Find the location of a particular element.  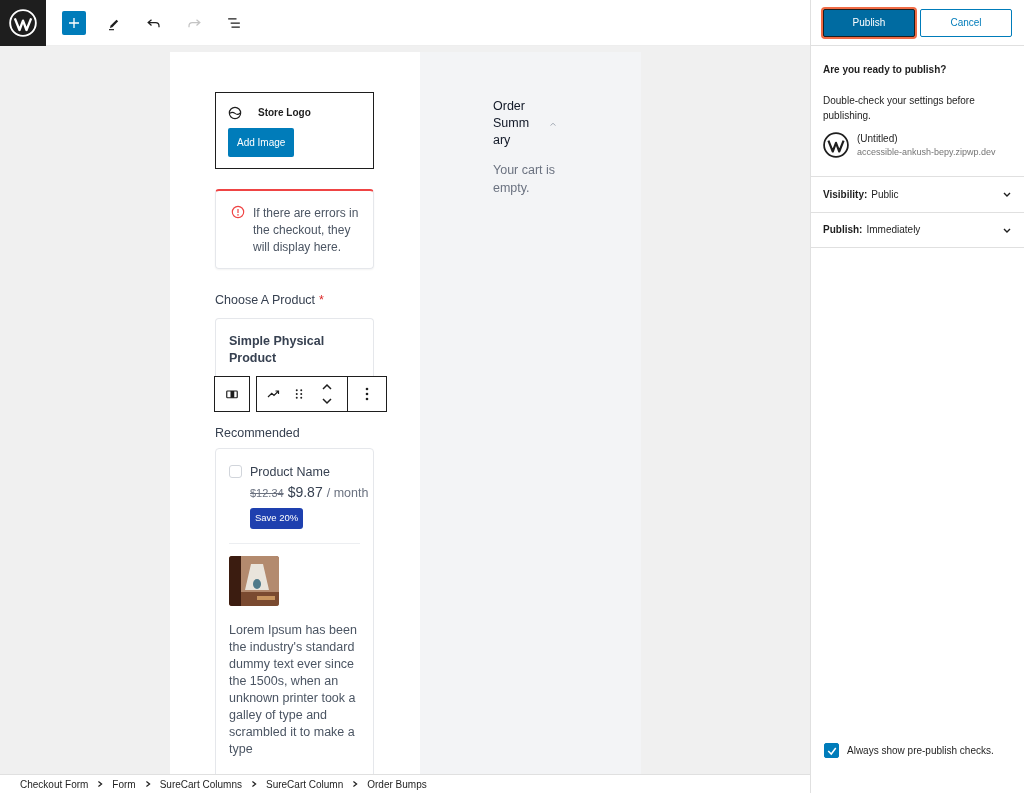

error-message: If there are errors in the checkout, they will display here. is located at coordinates (306, 230).